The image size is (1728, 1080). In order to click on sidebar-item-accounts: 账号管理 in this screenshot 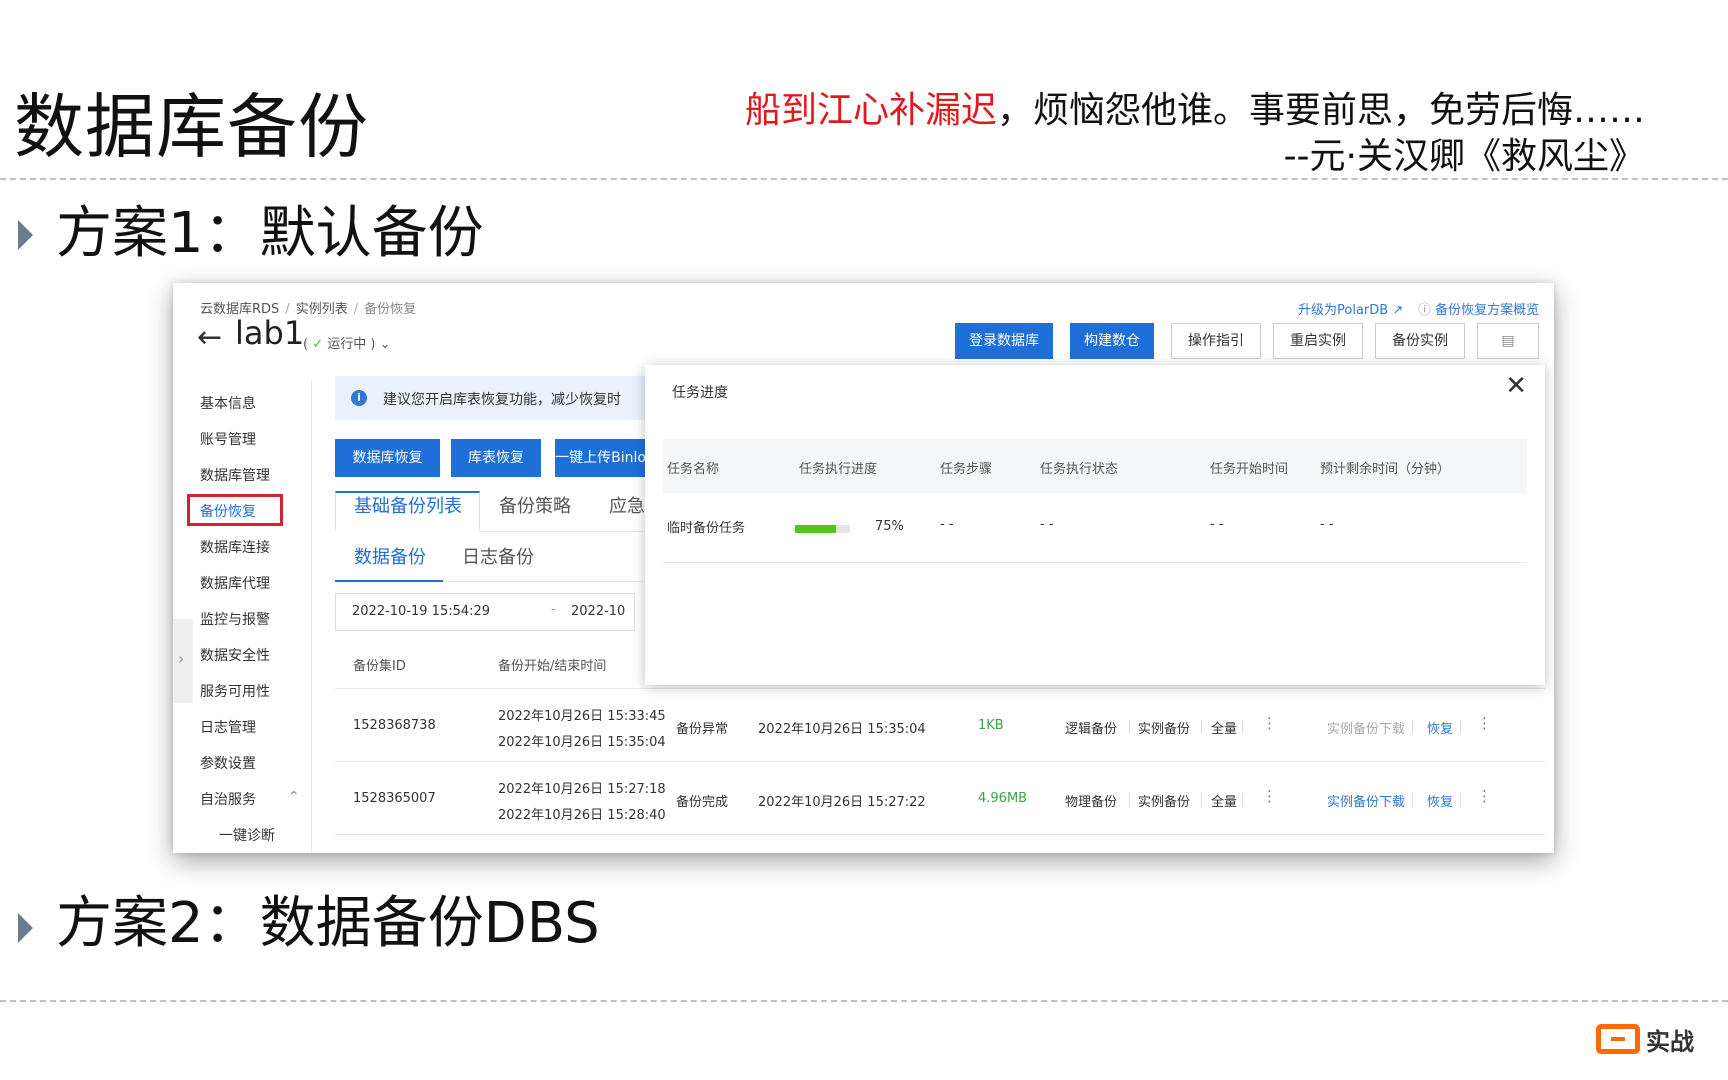, I will do `click(228, 439)`.